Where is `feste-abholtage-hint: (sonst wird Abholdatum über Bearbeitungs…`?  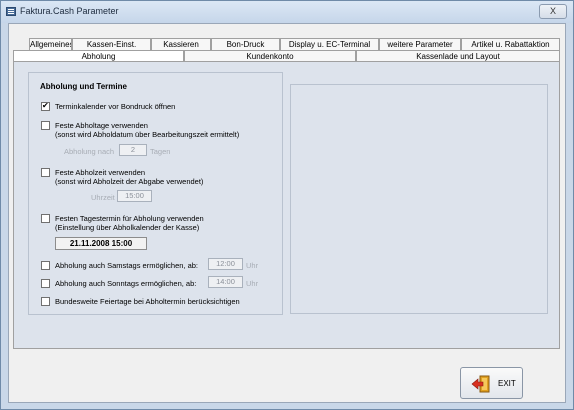
feste-abholtage-hint: (sonst wird Abholdatum über Bearbeitungs… is located at coordinates (147, 134).